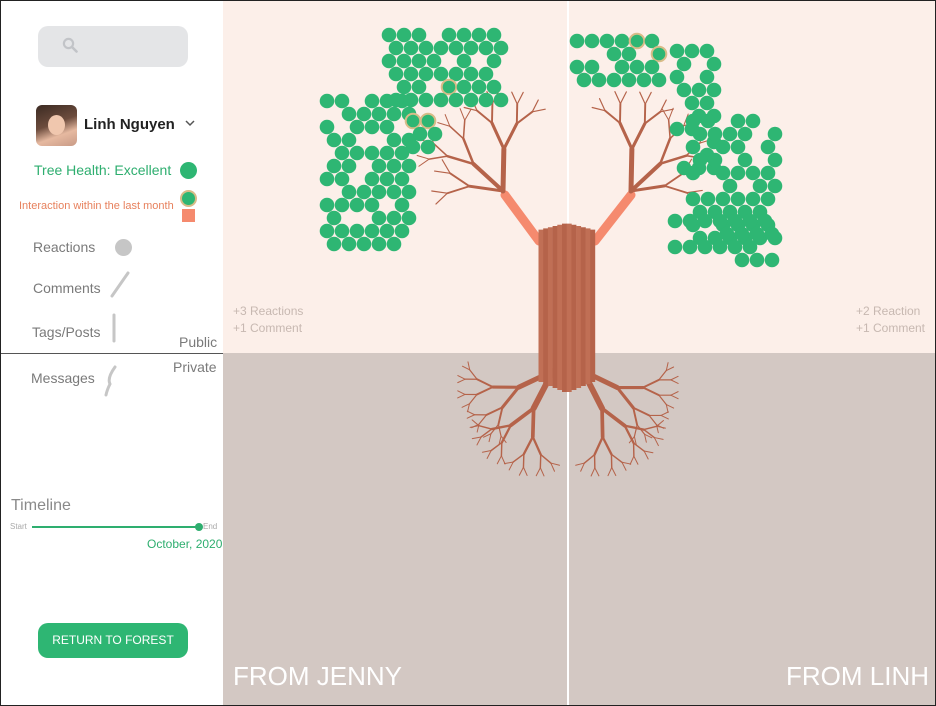 This screenshot has height=706, width=936. Describe the element at coordinates (113, 640) in the screenshot. I see `return-to-forest-button: RETURN TO FOREST` at that location.